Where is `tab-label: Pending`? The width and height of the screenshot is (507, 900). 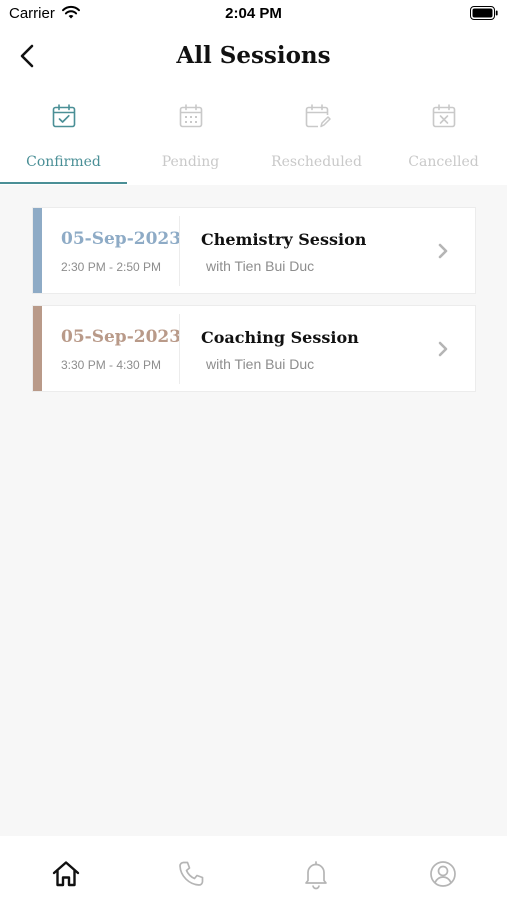 tab-label: Pending is located at coordinates (190, 162).